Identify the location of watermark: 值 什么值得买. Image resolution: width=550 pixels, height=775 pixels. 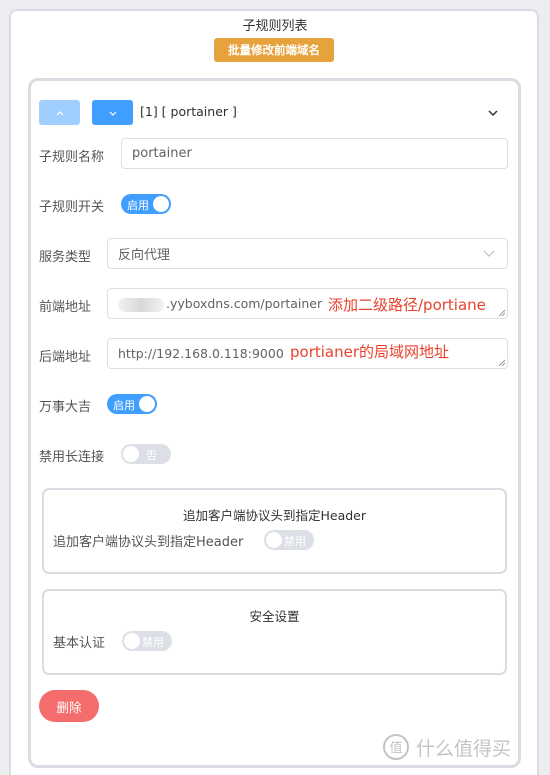
(446, 747).